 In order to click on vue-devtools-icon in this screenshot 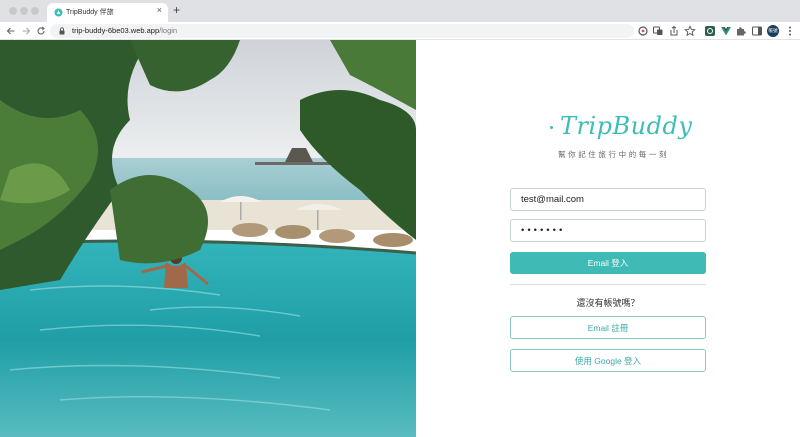, I will do `click(726, 31)`.